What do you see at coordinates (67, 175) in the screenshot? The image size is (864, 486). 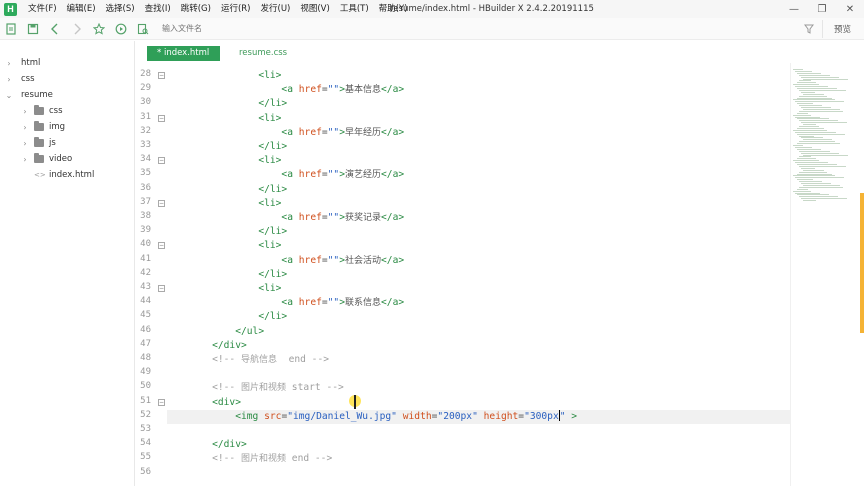 I see `tree-item: <> index.html` at bounding box center [67, 175].